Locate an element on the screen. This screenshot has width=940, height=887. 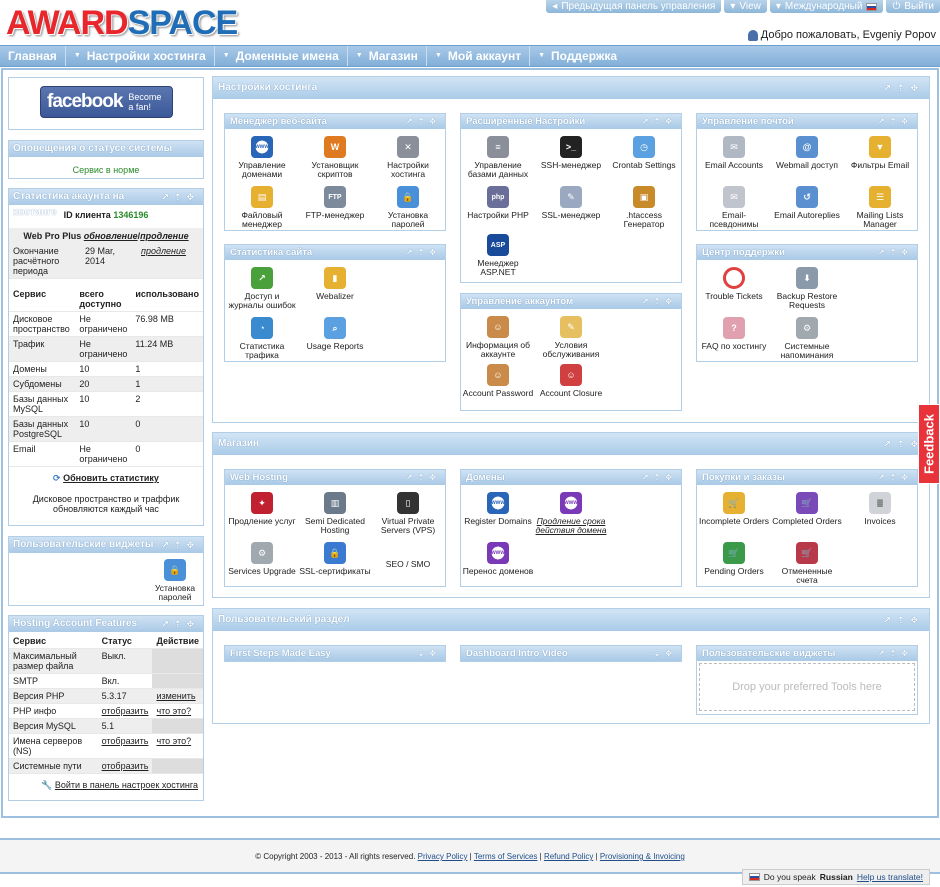
crontab-item: ◷ Crontab Settings is located at coordinates (644, 153).